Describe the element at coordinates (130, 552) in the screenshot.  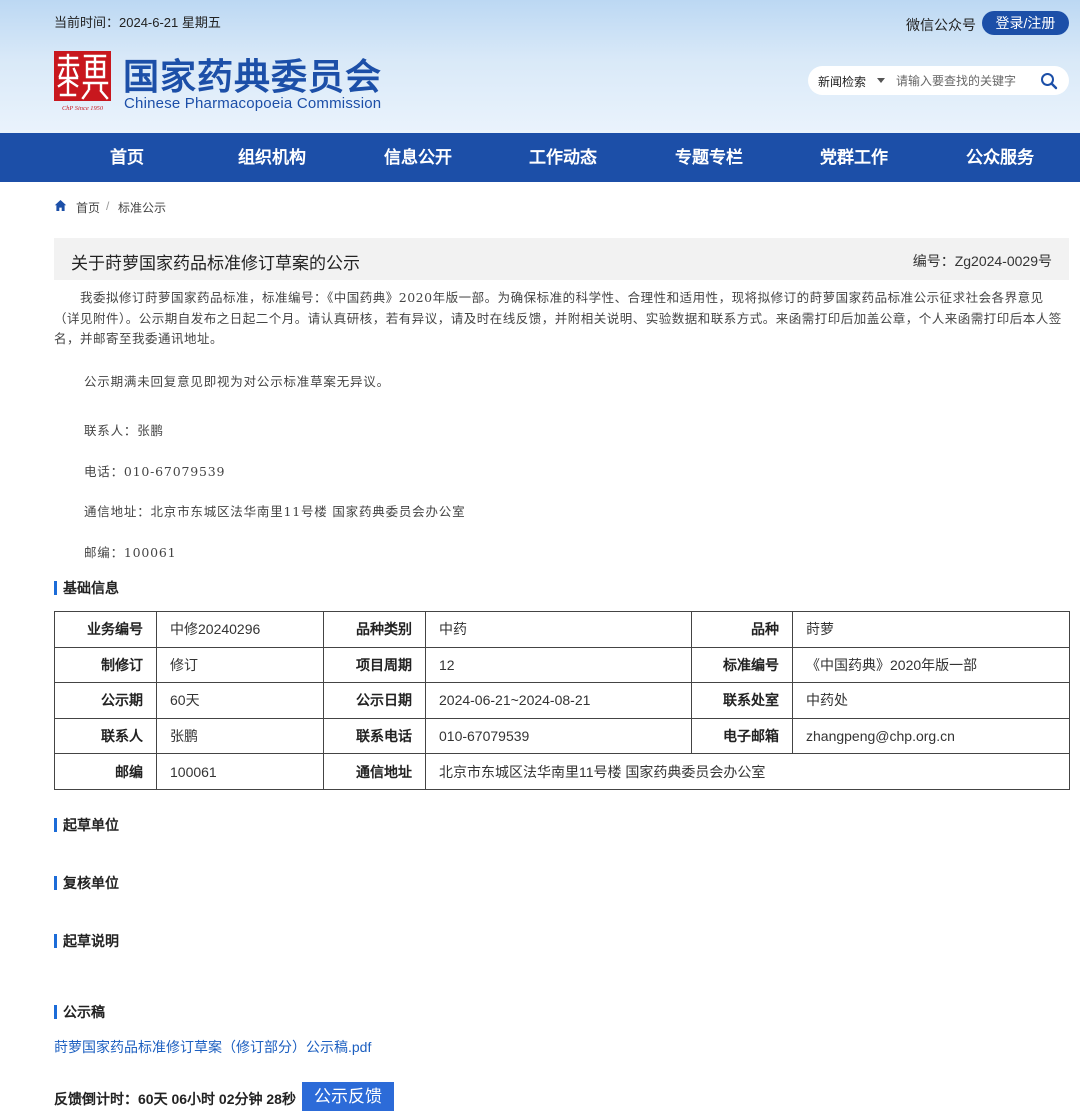
I see `contact-postcode: 邮编：100061` at that location.